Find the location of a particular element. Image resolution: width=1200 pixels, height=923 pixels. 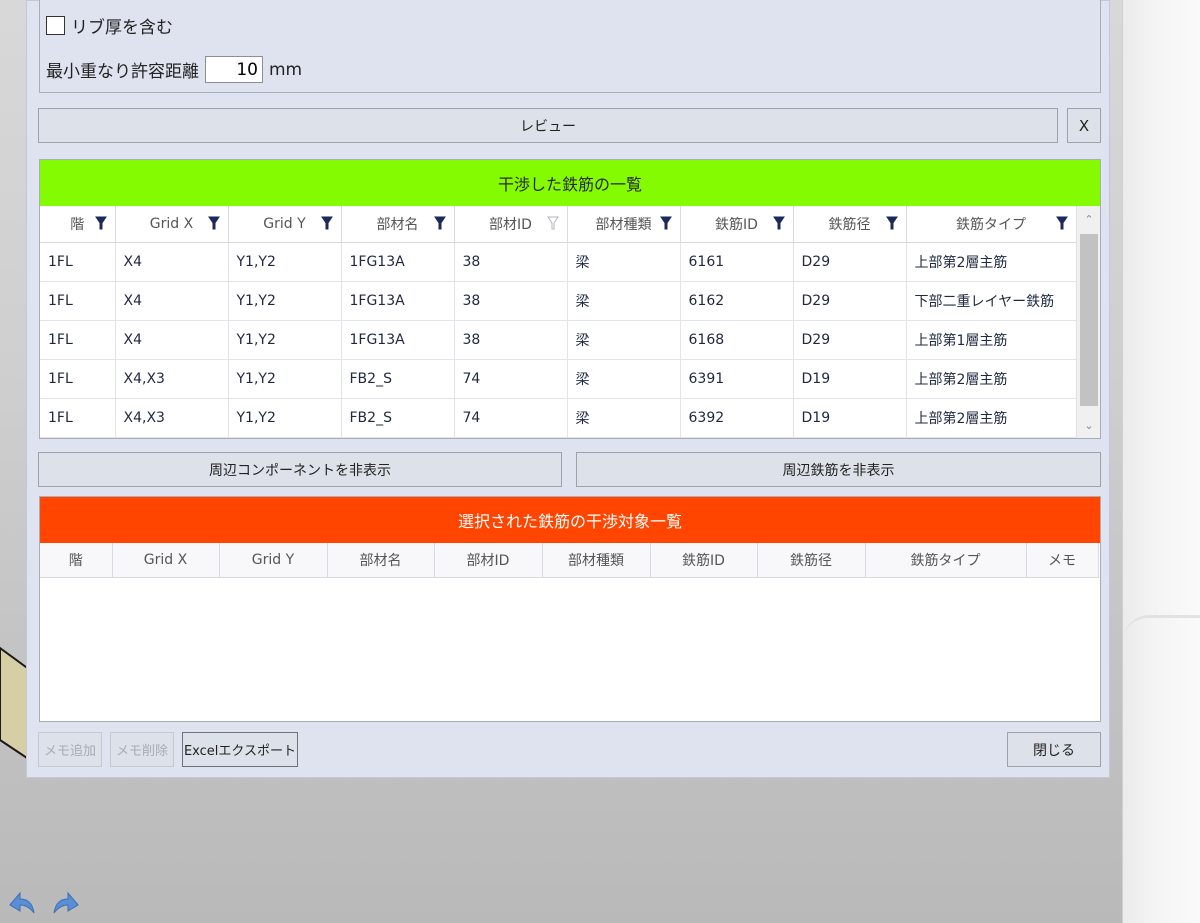

interference-column-header: 鉄筋タイプ is located at coordinates (991, 224).